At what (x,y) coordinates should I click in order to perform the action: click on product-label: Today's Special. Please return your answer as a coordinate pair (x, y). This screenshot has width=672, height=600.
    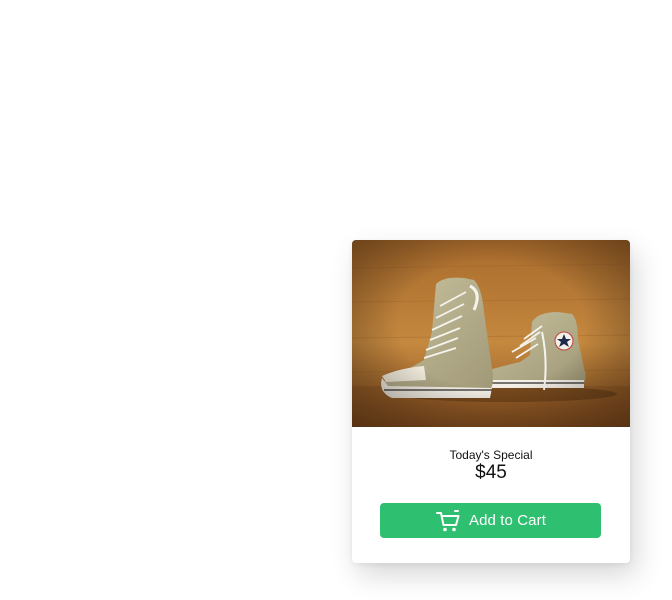
    Looking at the image, I should click on (491, 455).